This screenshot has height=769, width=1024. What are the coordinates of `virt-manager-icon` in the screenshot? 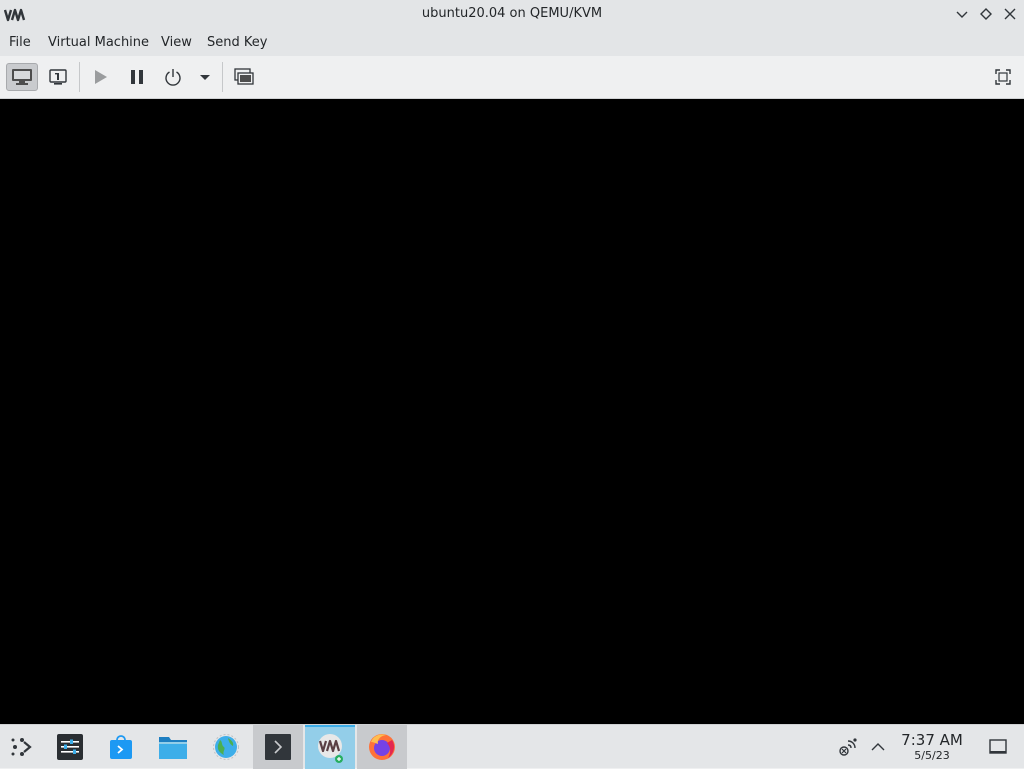 It's located at (330, 748).